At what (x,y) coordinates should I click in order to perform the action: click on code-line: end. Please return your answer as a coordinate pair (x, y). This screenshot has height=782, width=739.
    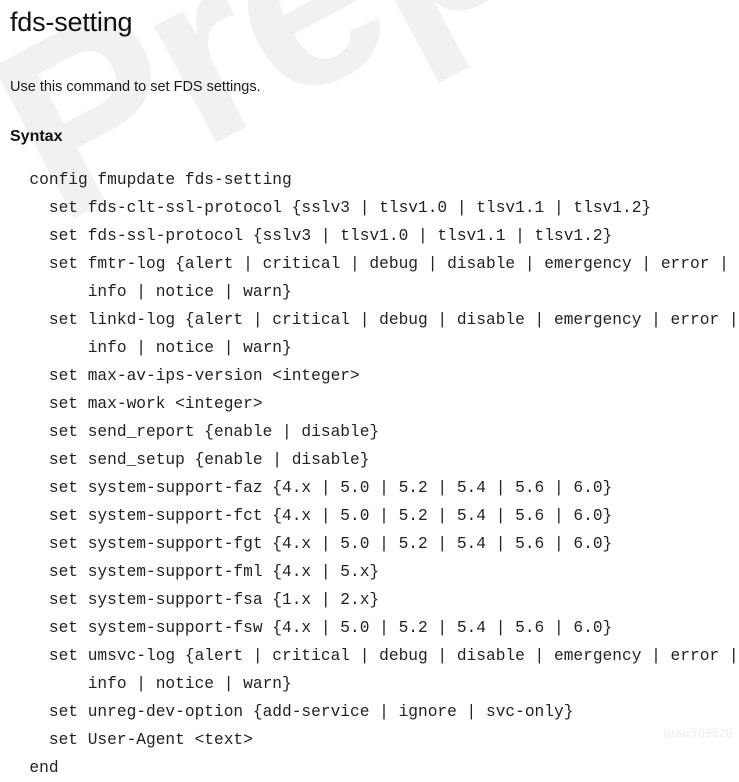
    Looking at the image, I should click on (34, 768).